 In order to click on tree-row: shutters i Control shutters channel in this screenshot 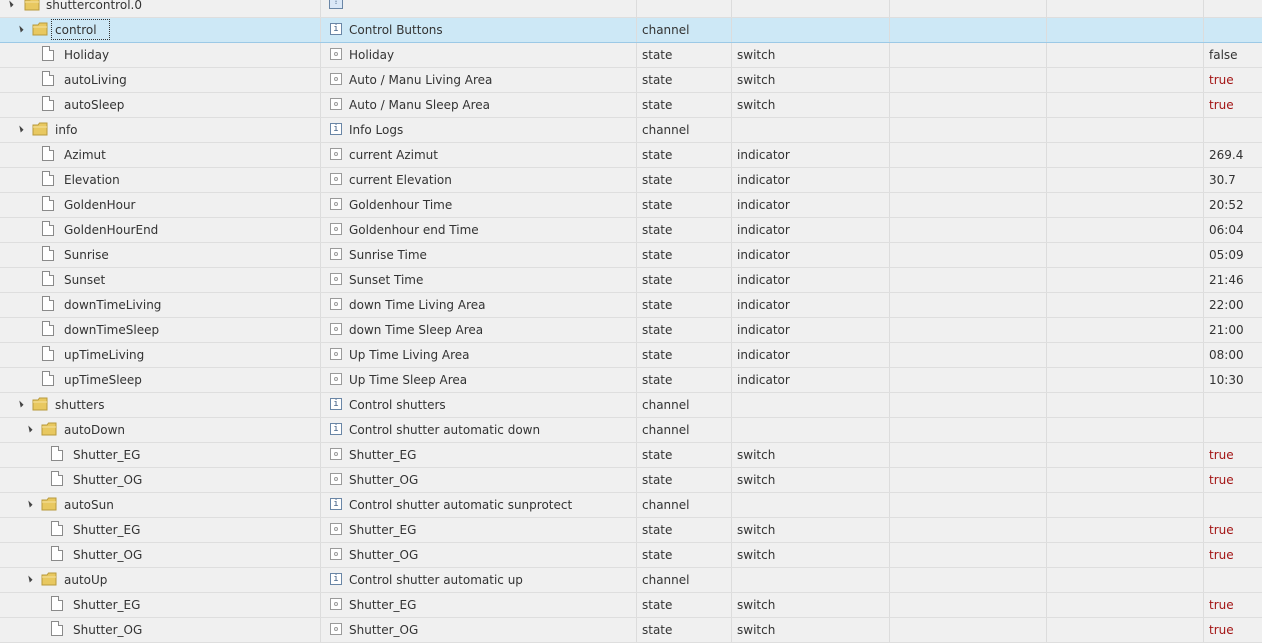, I will do `click(631, 405)`.